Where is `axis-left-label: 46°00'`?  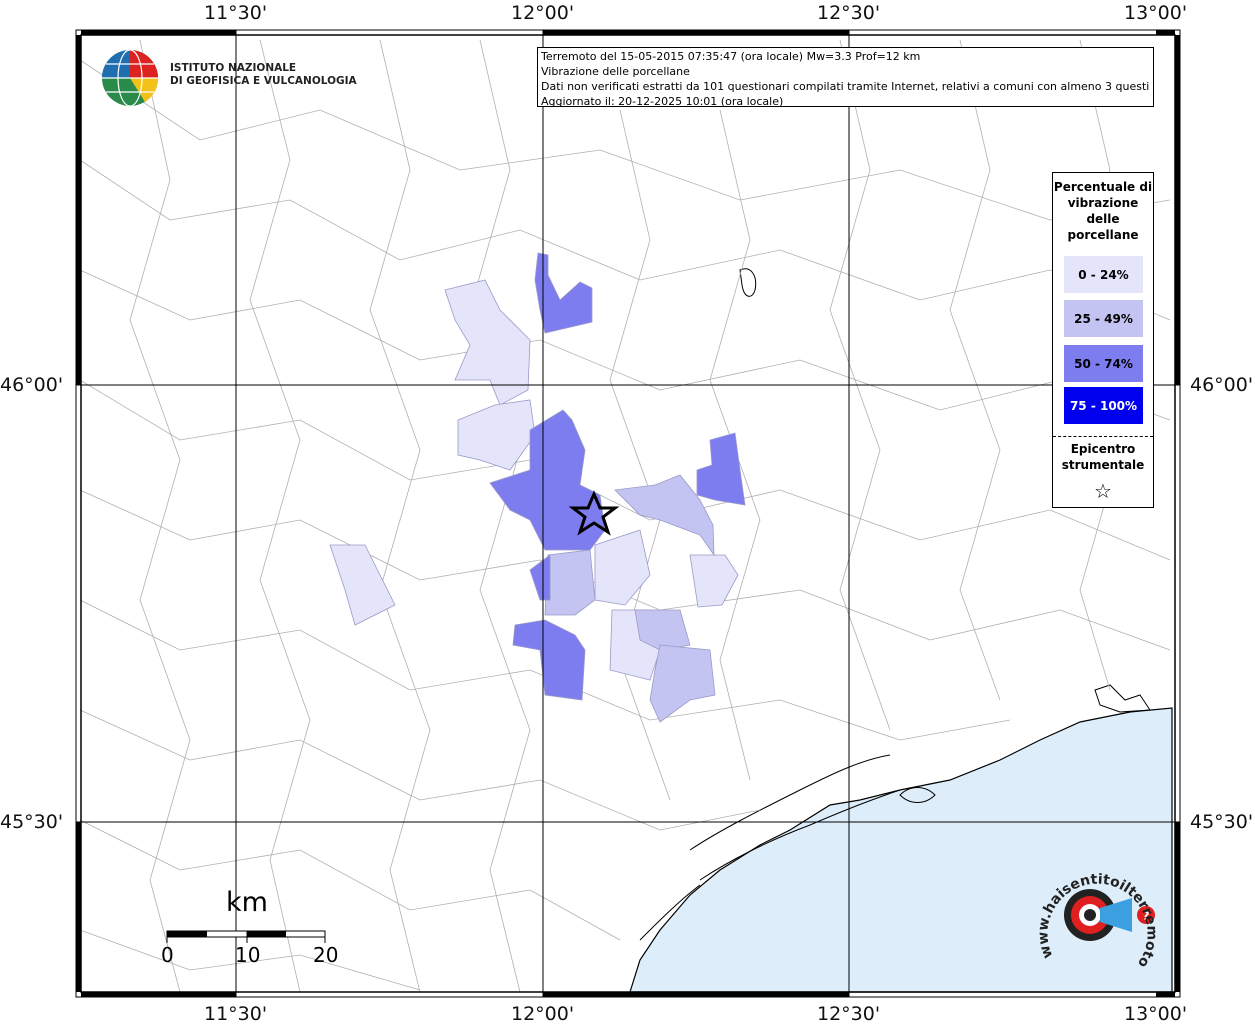
axis-left-label: 46°00' is located at coordinates (32, 385).